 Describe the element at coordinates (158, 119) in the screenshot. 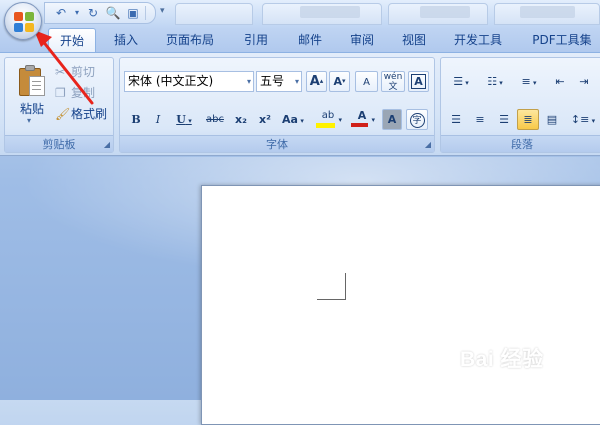

I see `italic-button: I` at that location.